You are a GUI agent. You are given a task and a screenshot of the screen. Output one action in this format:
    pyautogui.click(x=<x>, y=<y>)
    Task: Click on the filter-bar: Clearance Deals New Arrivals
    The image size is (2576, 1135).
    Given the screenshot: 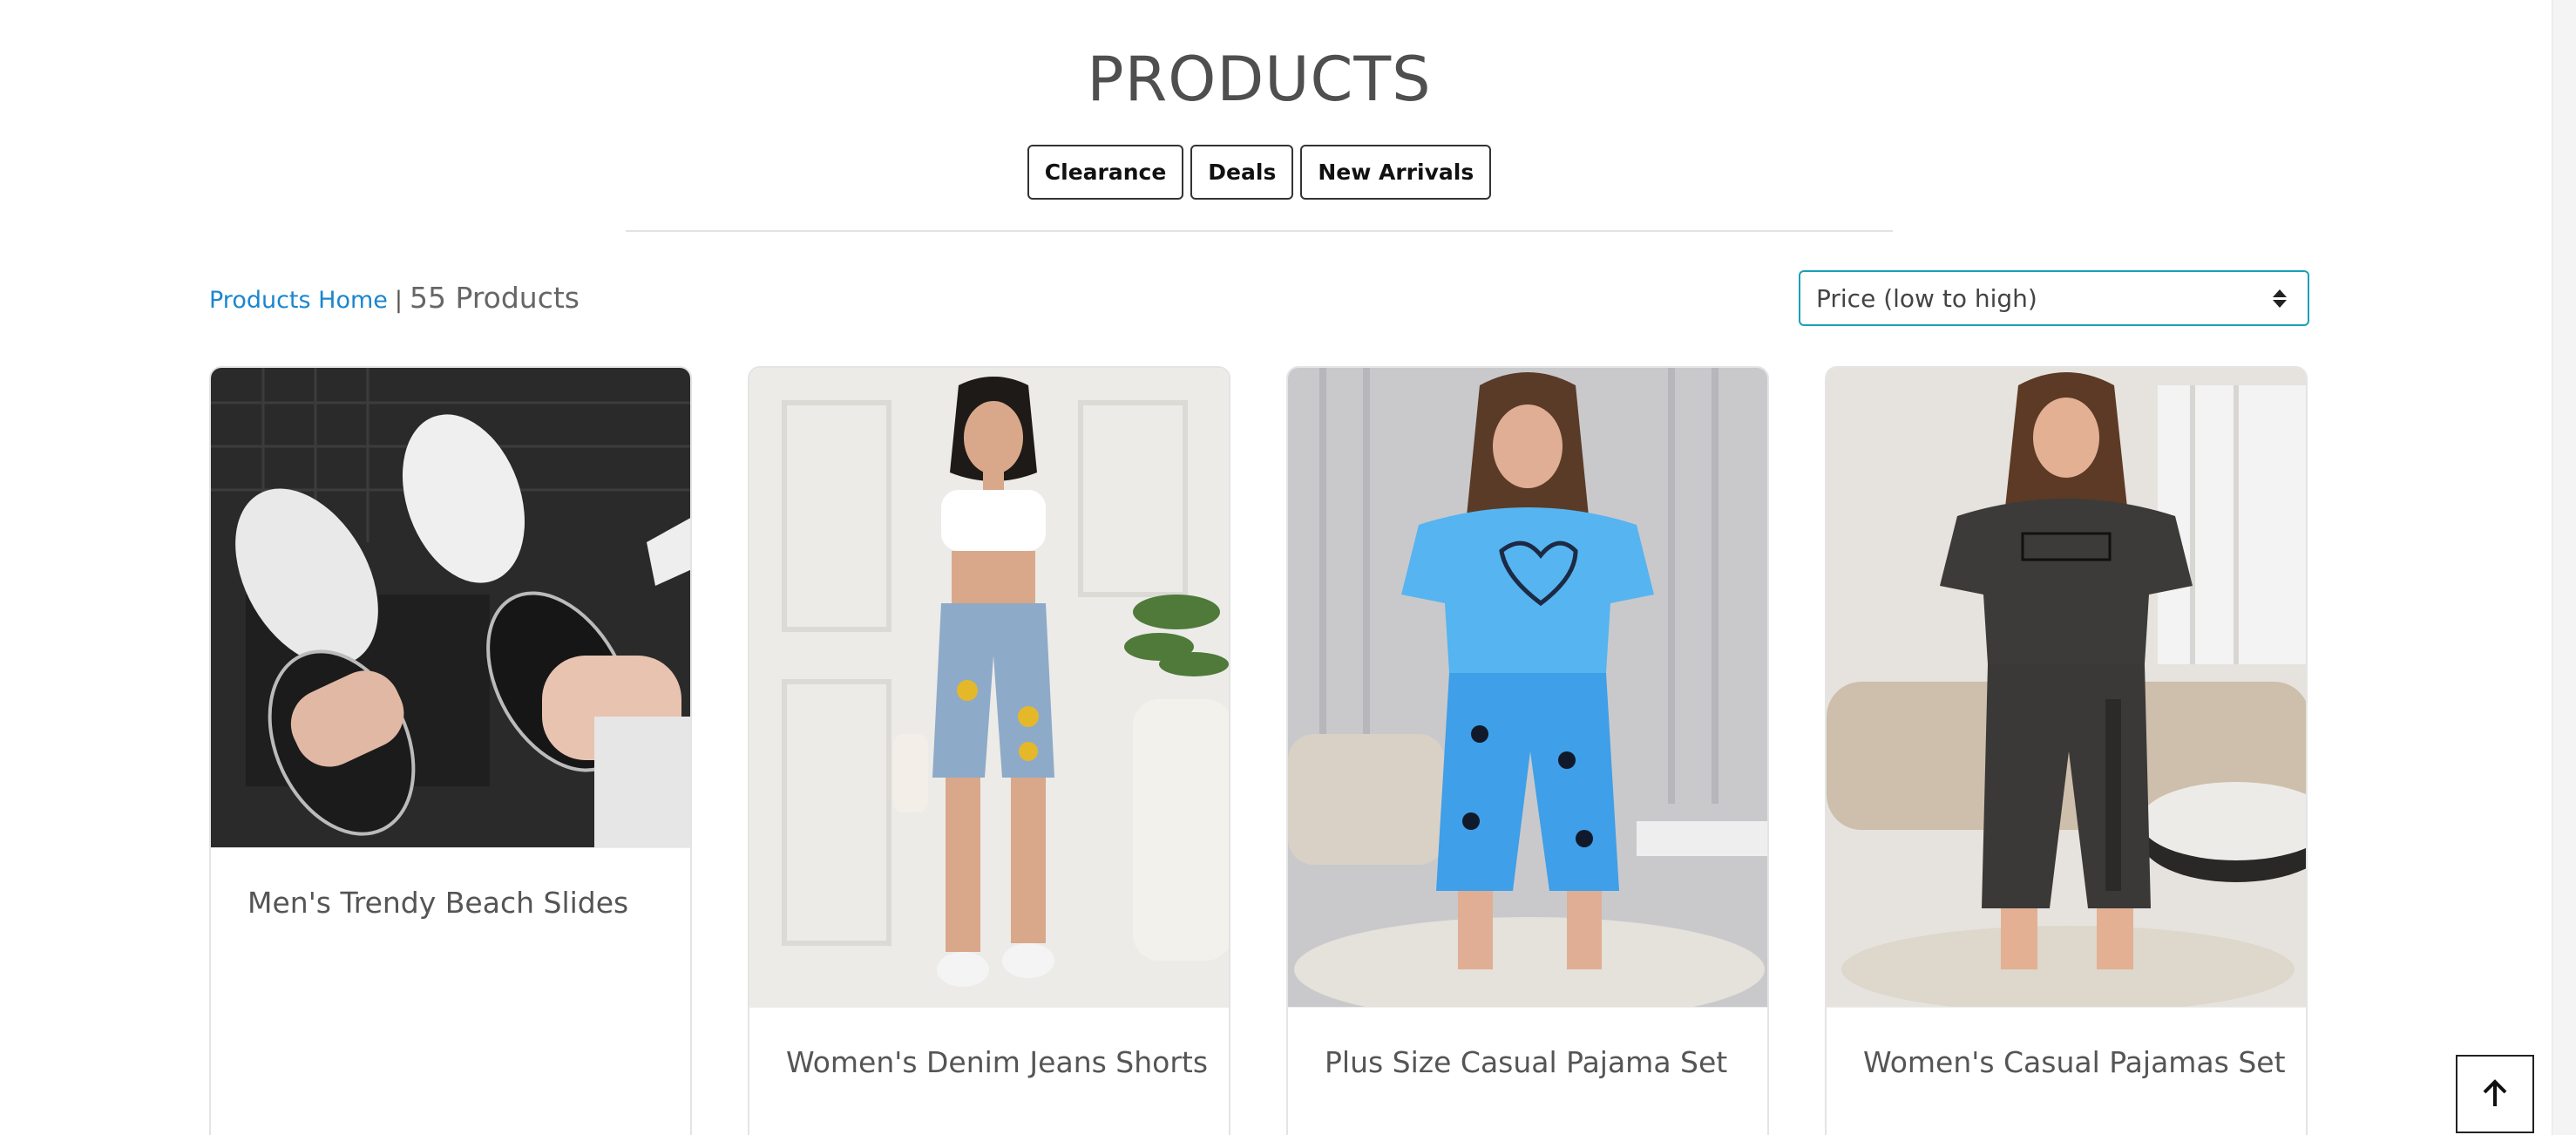 What is the action you would take?
    pyautogui.click(x=1259, y=172)
    